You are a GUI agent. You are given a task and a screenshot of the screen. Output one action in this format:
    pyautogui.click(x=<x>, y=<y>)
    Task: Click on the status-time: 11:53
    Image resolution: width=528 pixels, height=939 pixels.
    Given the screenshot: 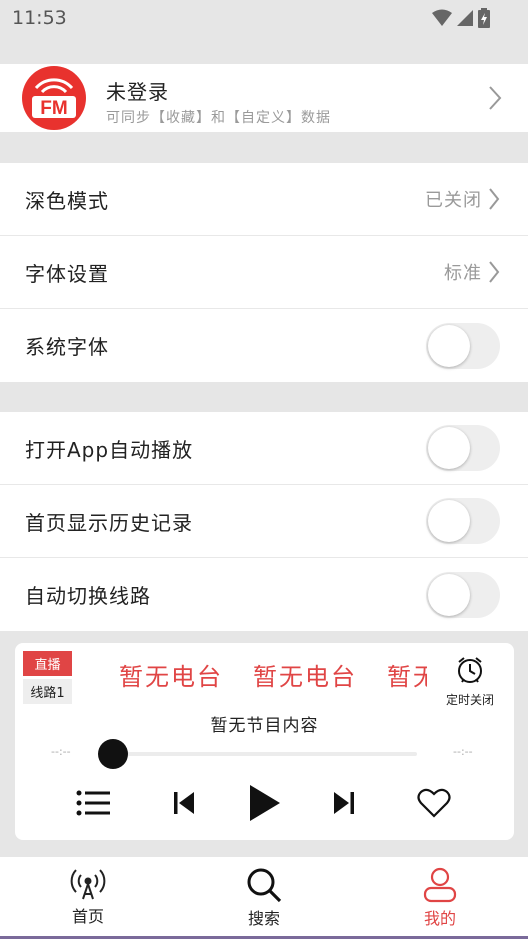 What is the action you would take?
    pyautogui.click(x=39, y=18)
    